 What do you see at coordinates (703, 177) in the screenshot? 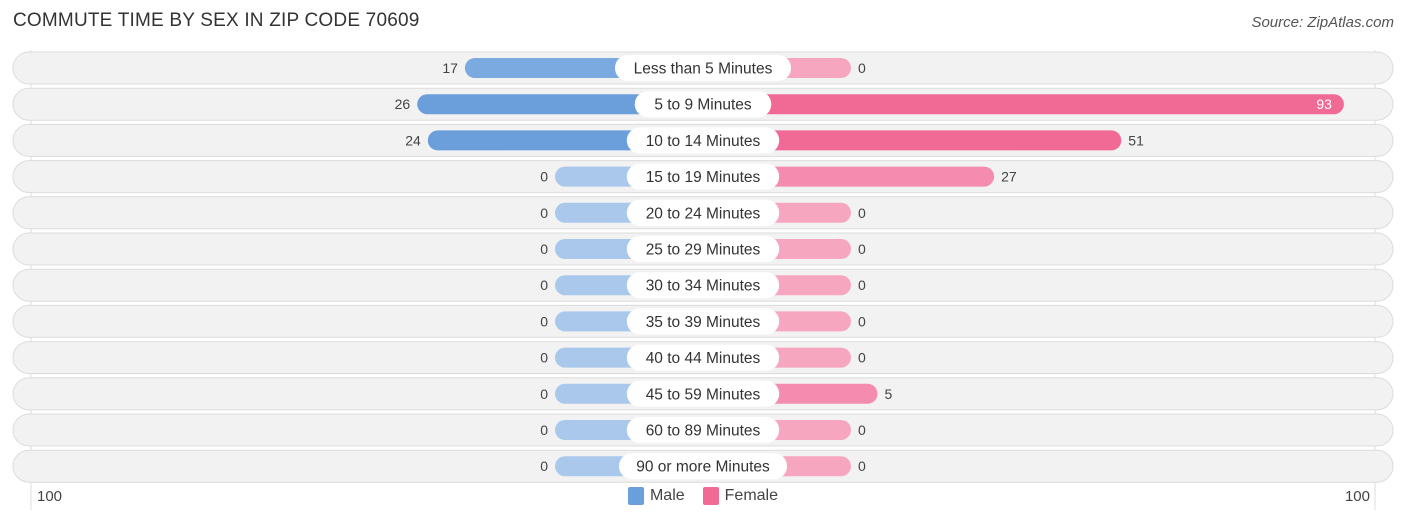
I see `category-label: 15 to 19 Minutes` at bounding box center [703, 177].